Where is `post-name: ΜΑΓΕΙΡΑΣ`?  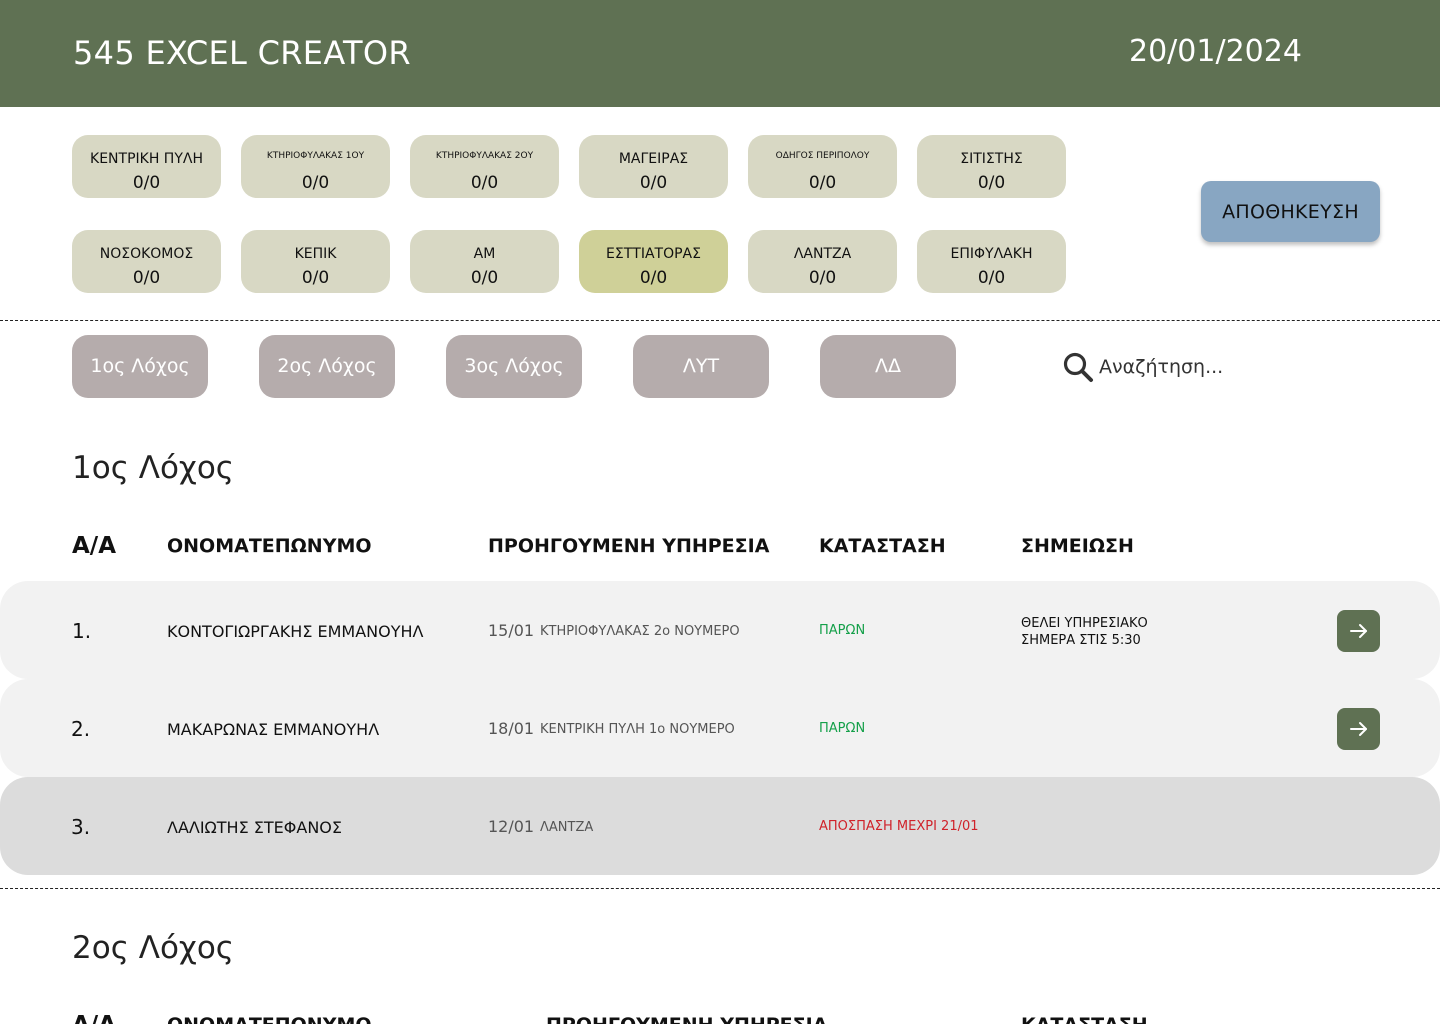
post-name: ΜΑΓΕΙΡΑΣ is located at coordinates (653, 159).